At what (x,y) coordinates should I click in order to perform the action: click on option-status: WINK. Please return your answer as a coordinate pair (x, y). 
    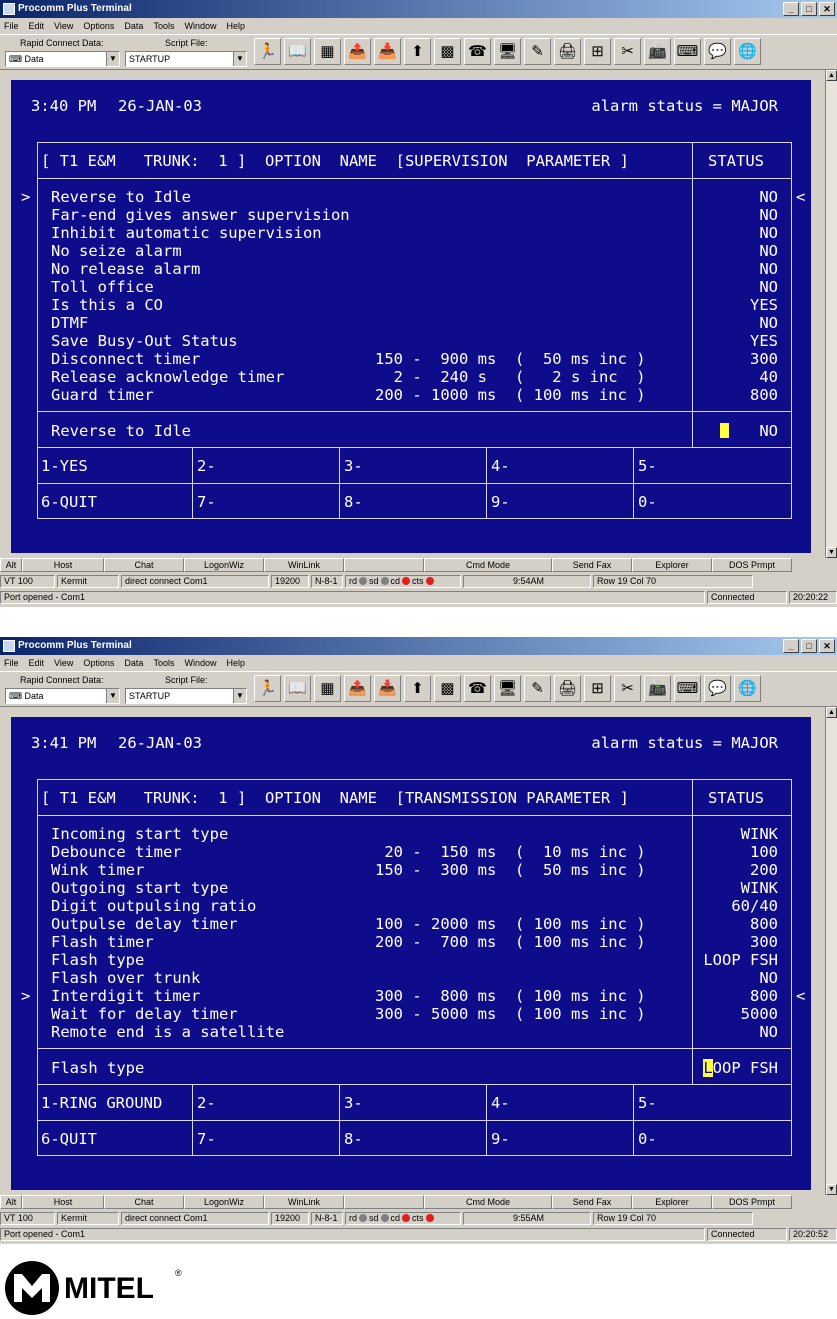
    Looking at the image, I should click on (759, 834).